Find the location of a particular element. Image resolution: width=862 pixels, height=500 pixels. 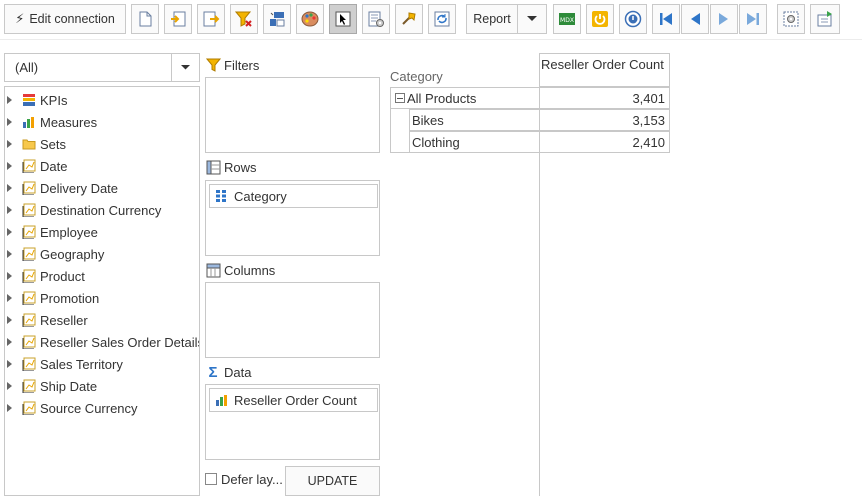

clear-filter-button is located at coordinates (244, 19).